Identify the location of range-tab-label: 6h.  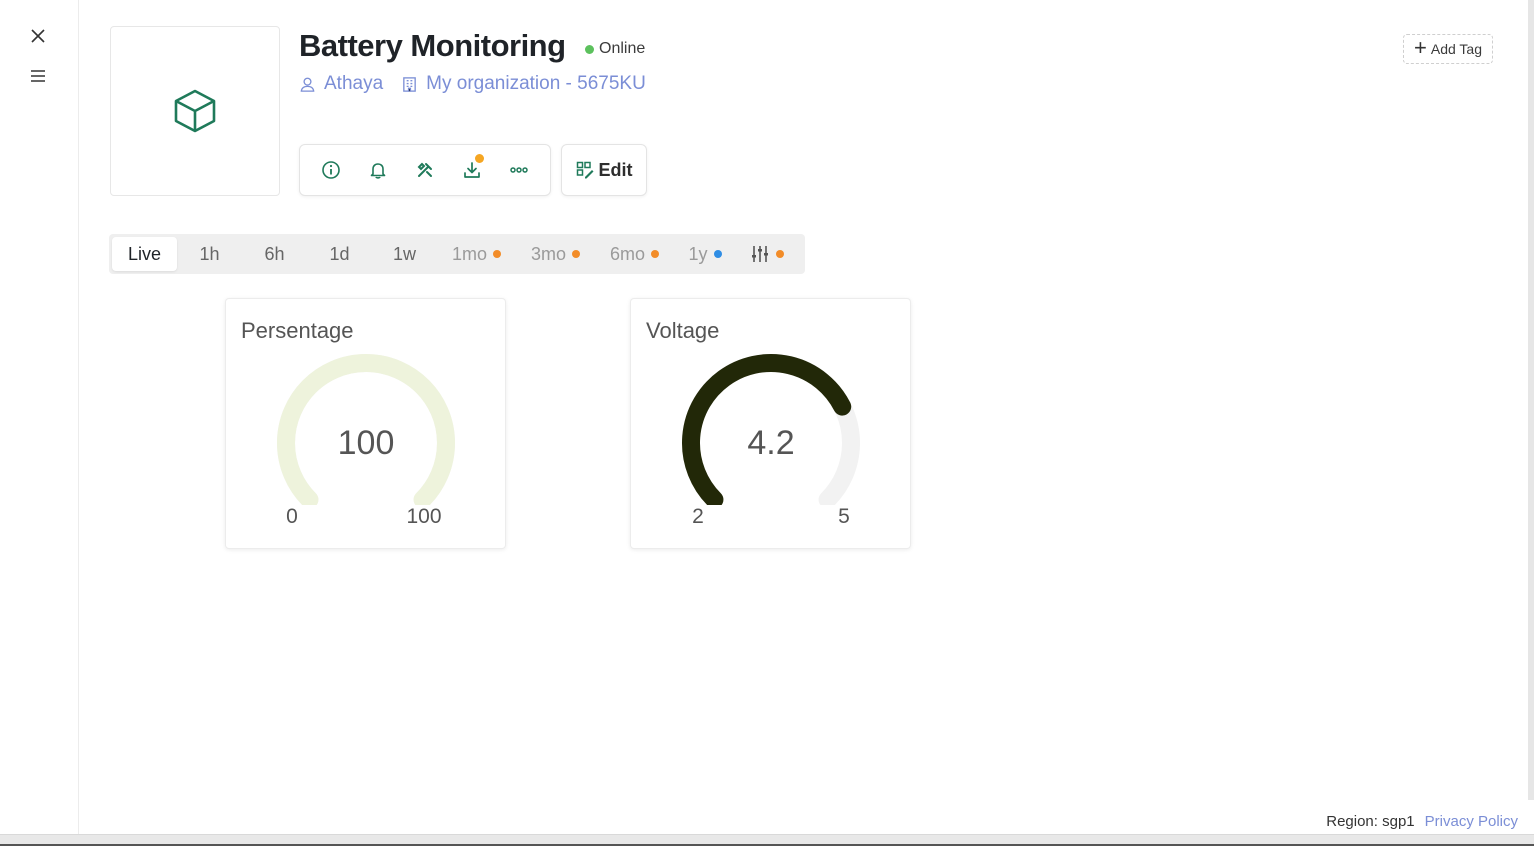
(274, 253).